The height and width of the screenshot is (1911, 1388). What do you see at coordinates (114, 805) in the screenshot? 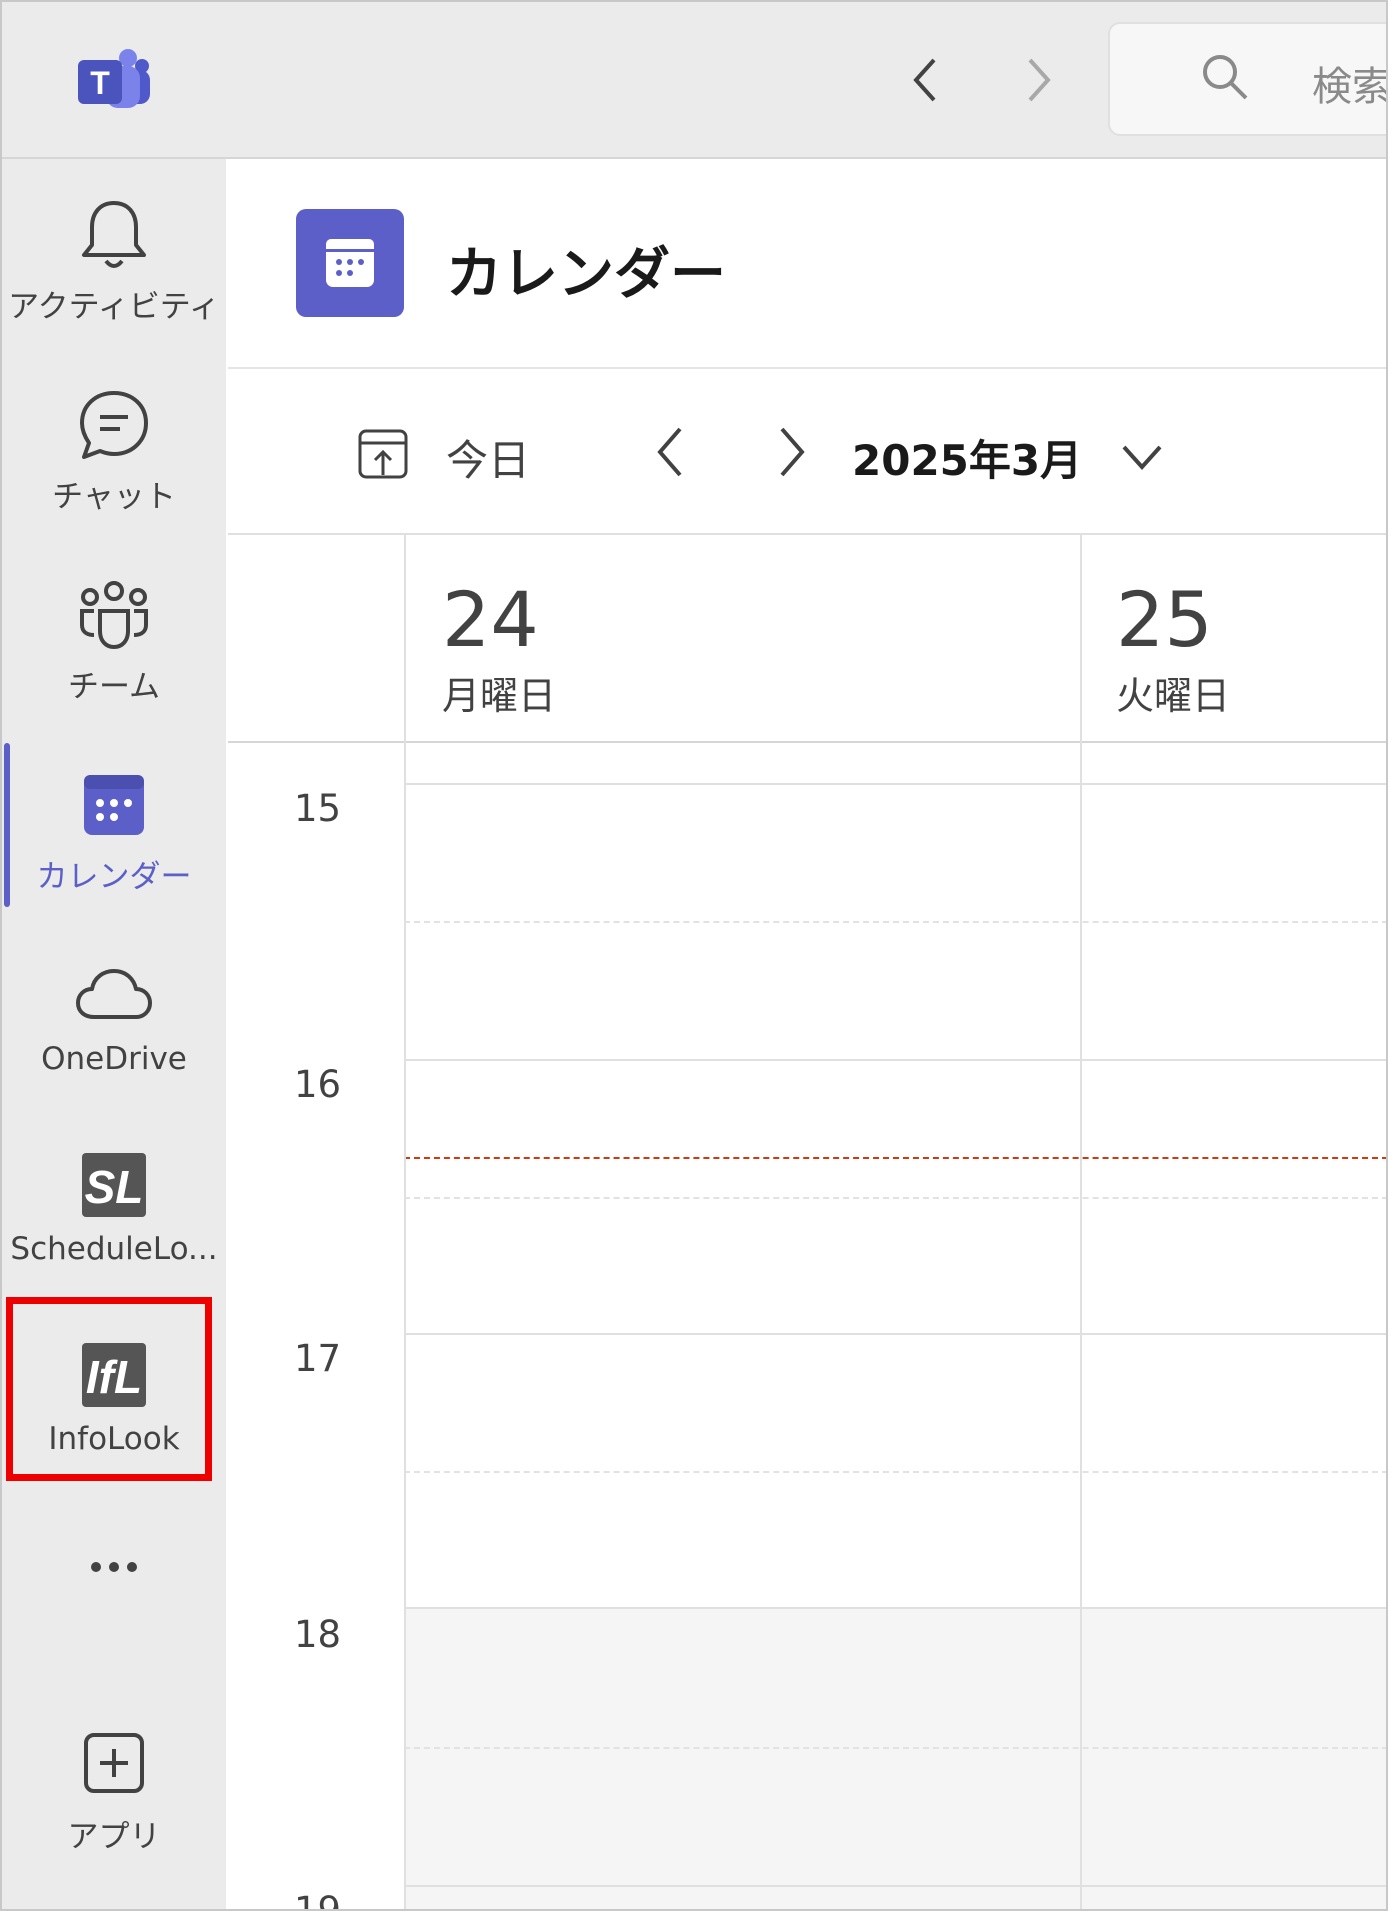
I see `calendar-icon` at bounding box center [114, 805].